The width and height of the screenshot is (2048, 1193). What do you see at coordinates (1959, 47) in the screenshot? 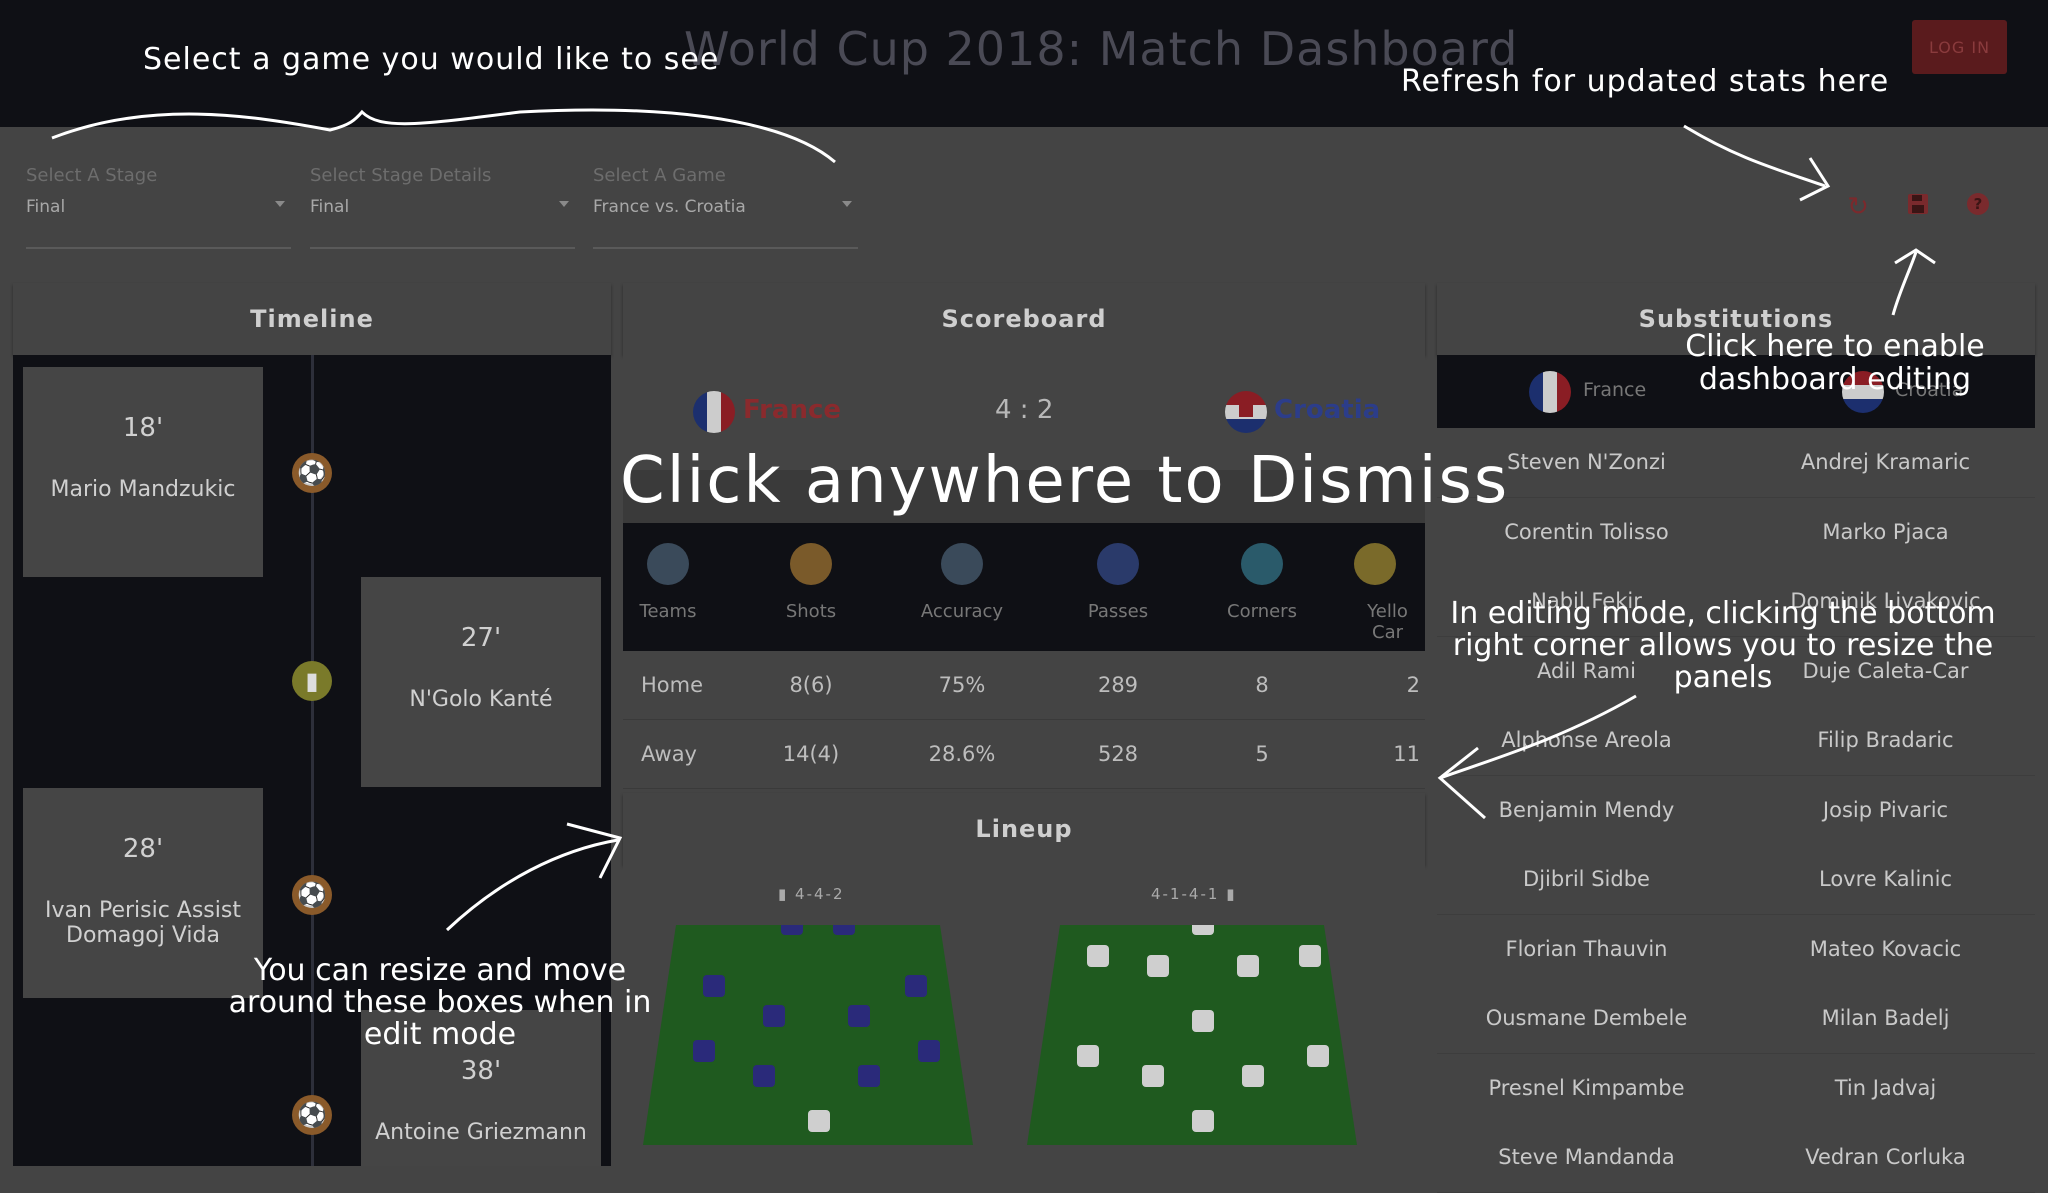
I see `login-button: LOG IN` at bounding box center [1959, 47].